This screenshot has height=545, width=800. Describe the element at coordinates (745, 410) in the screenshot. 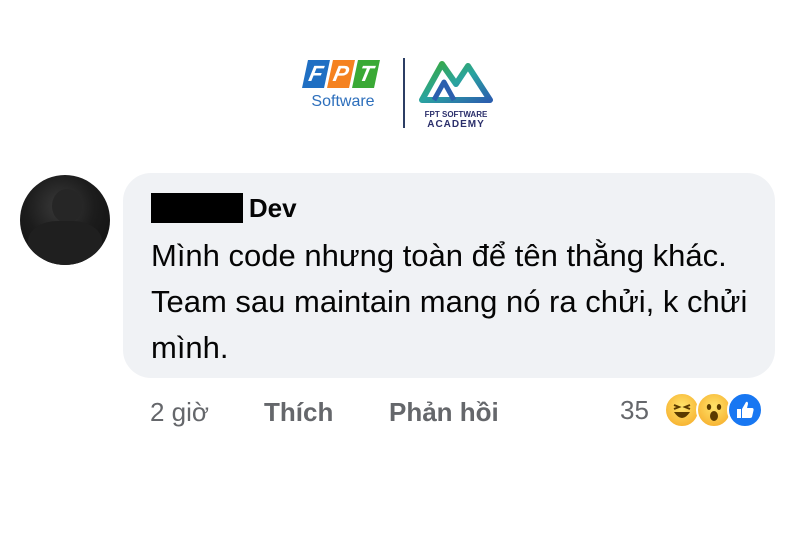

I see `like-icon` at that location.